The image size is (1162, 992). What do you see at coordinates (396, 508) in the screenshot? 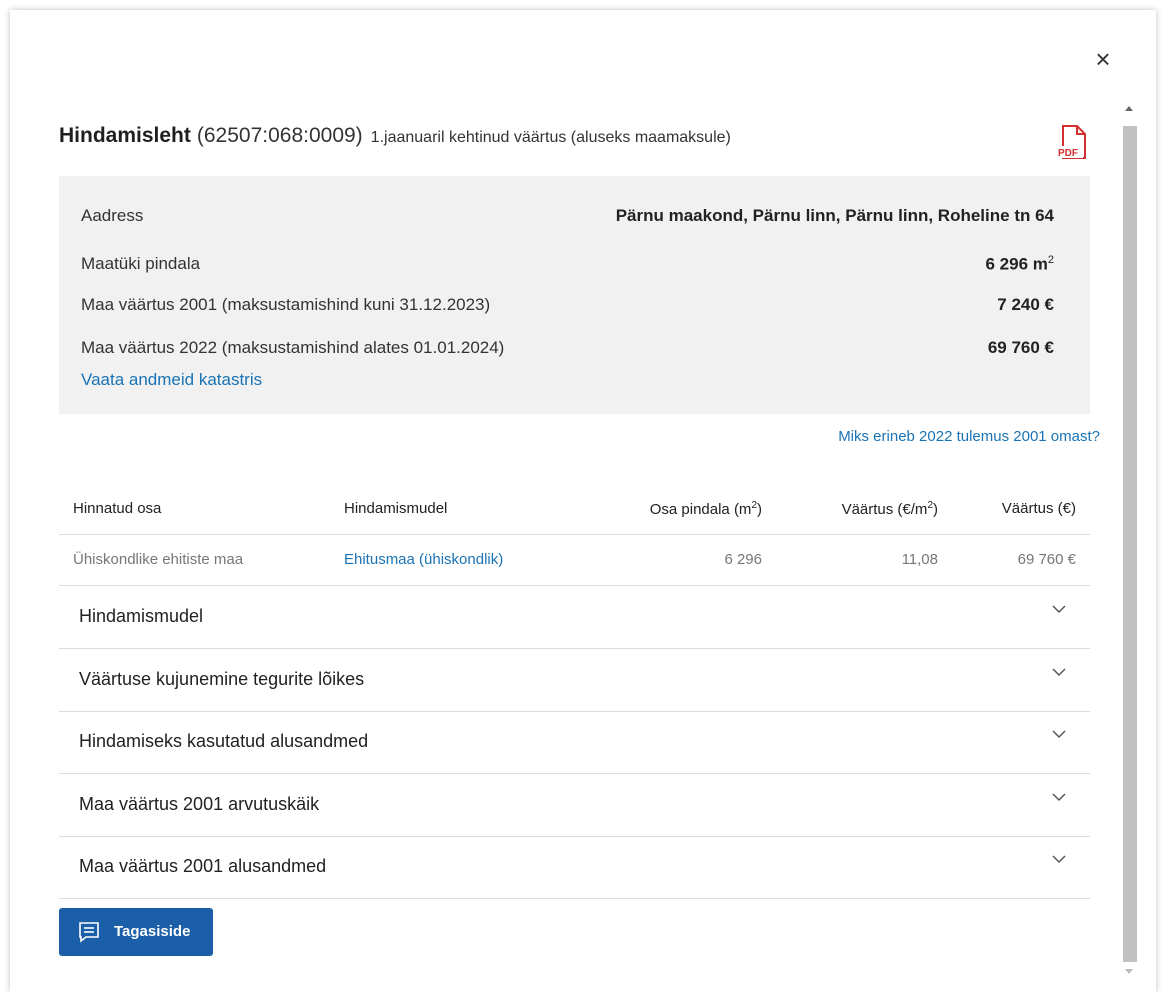
I see `header-model: Hindamismudel` at bounding box center [396, 508].